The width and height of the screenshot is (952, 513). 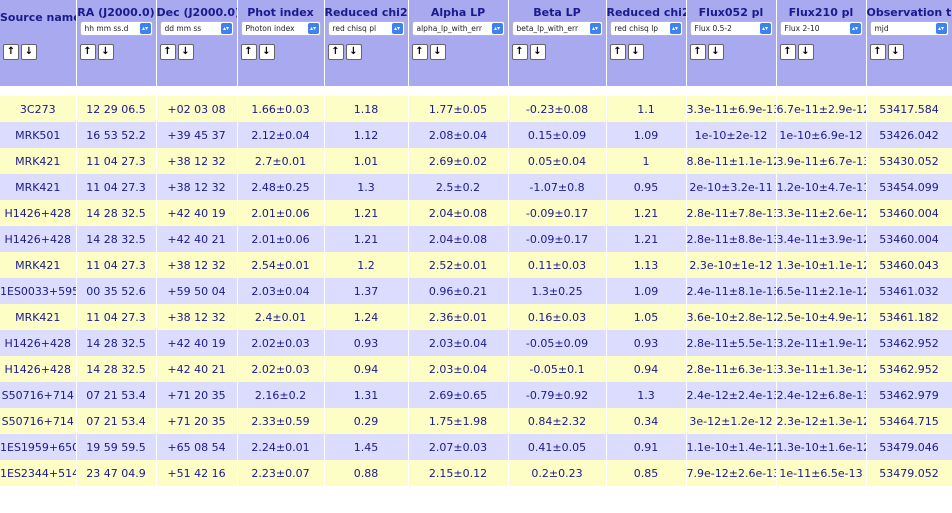 I want to click on table-cell: +42 40 19, so click(x=197, y=213).